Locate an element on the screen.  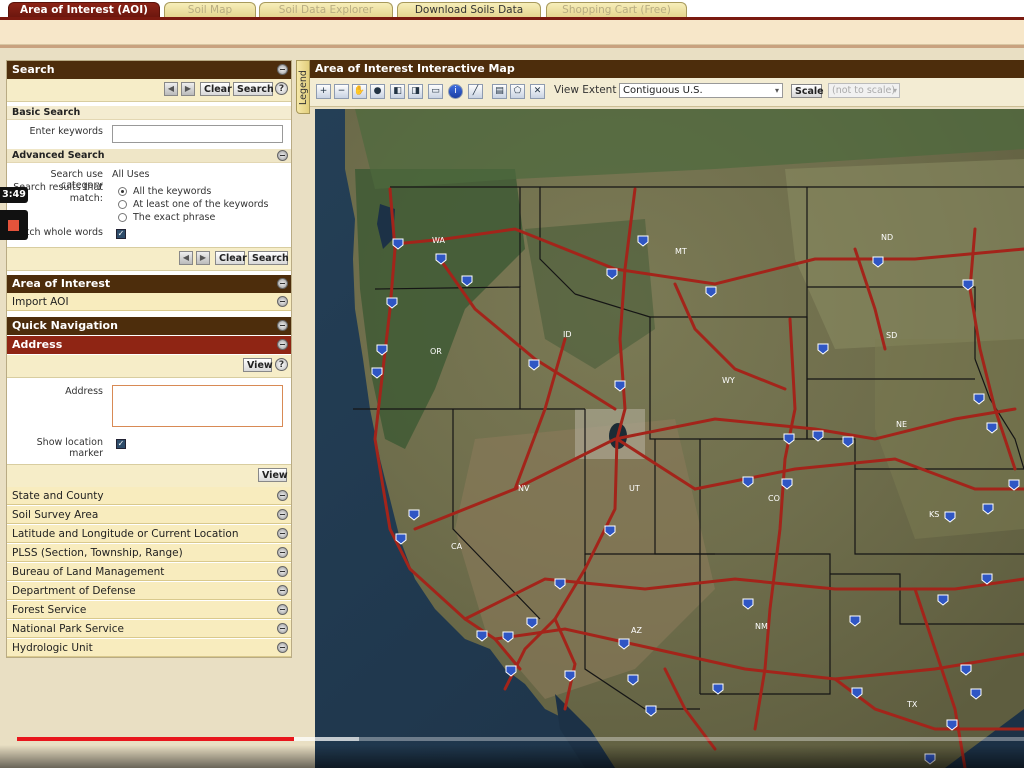
address-title: Address is located at coordinates (37, 344).